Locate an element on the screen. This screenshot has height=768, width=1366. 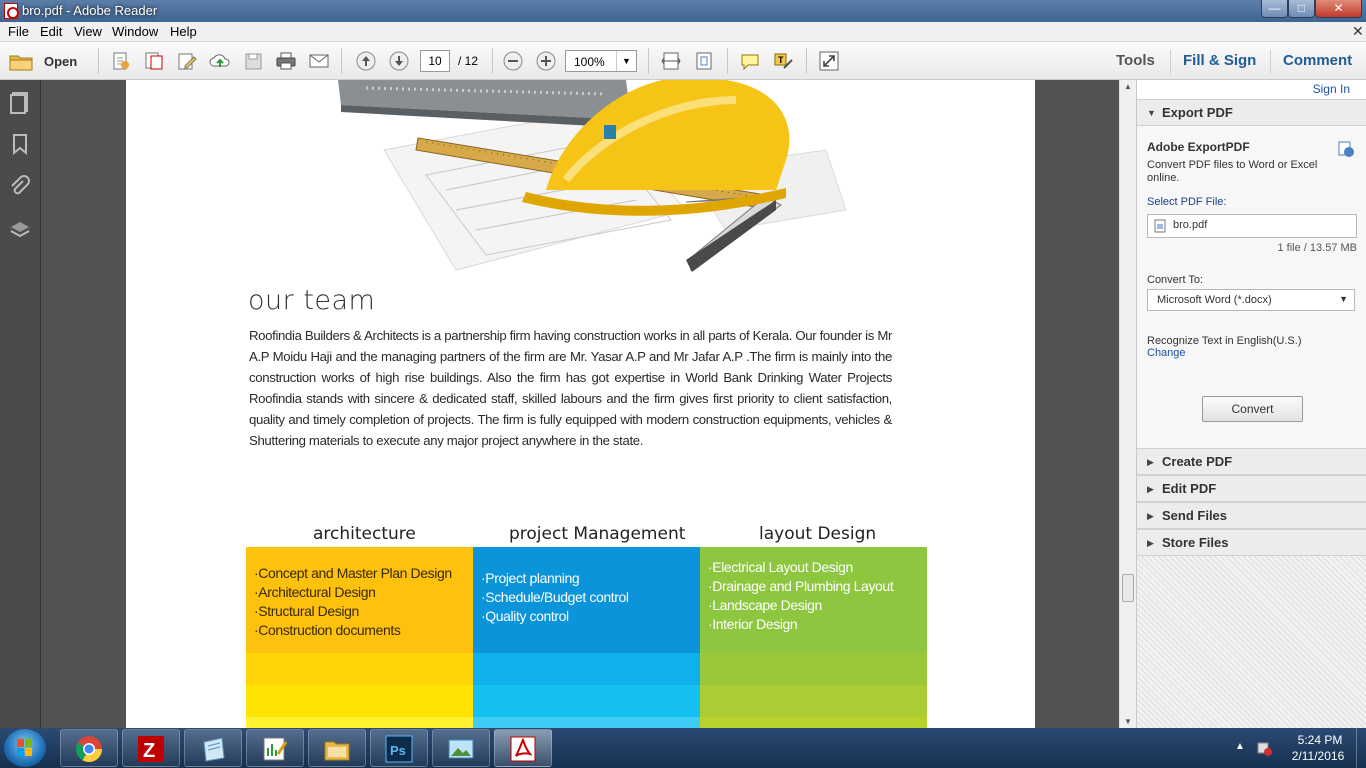
clock-date: 2/11/2016 is located at coordinates (1318, 756).